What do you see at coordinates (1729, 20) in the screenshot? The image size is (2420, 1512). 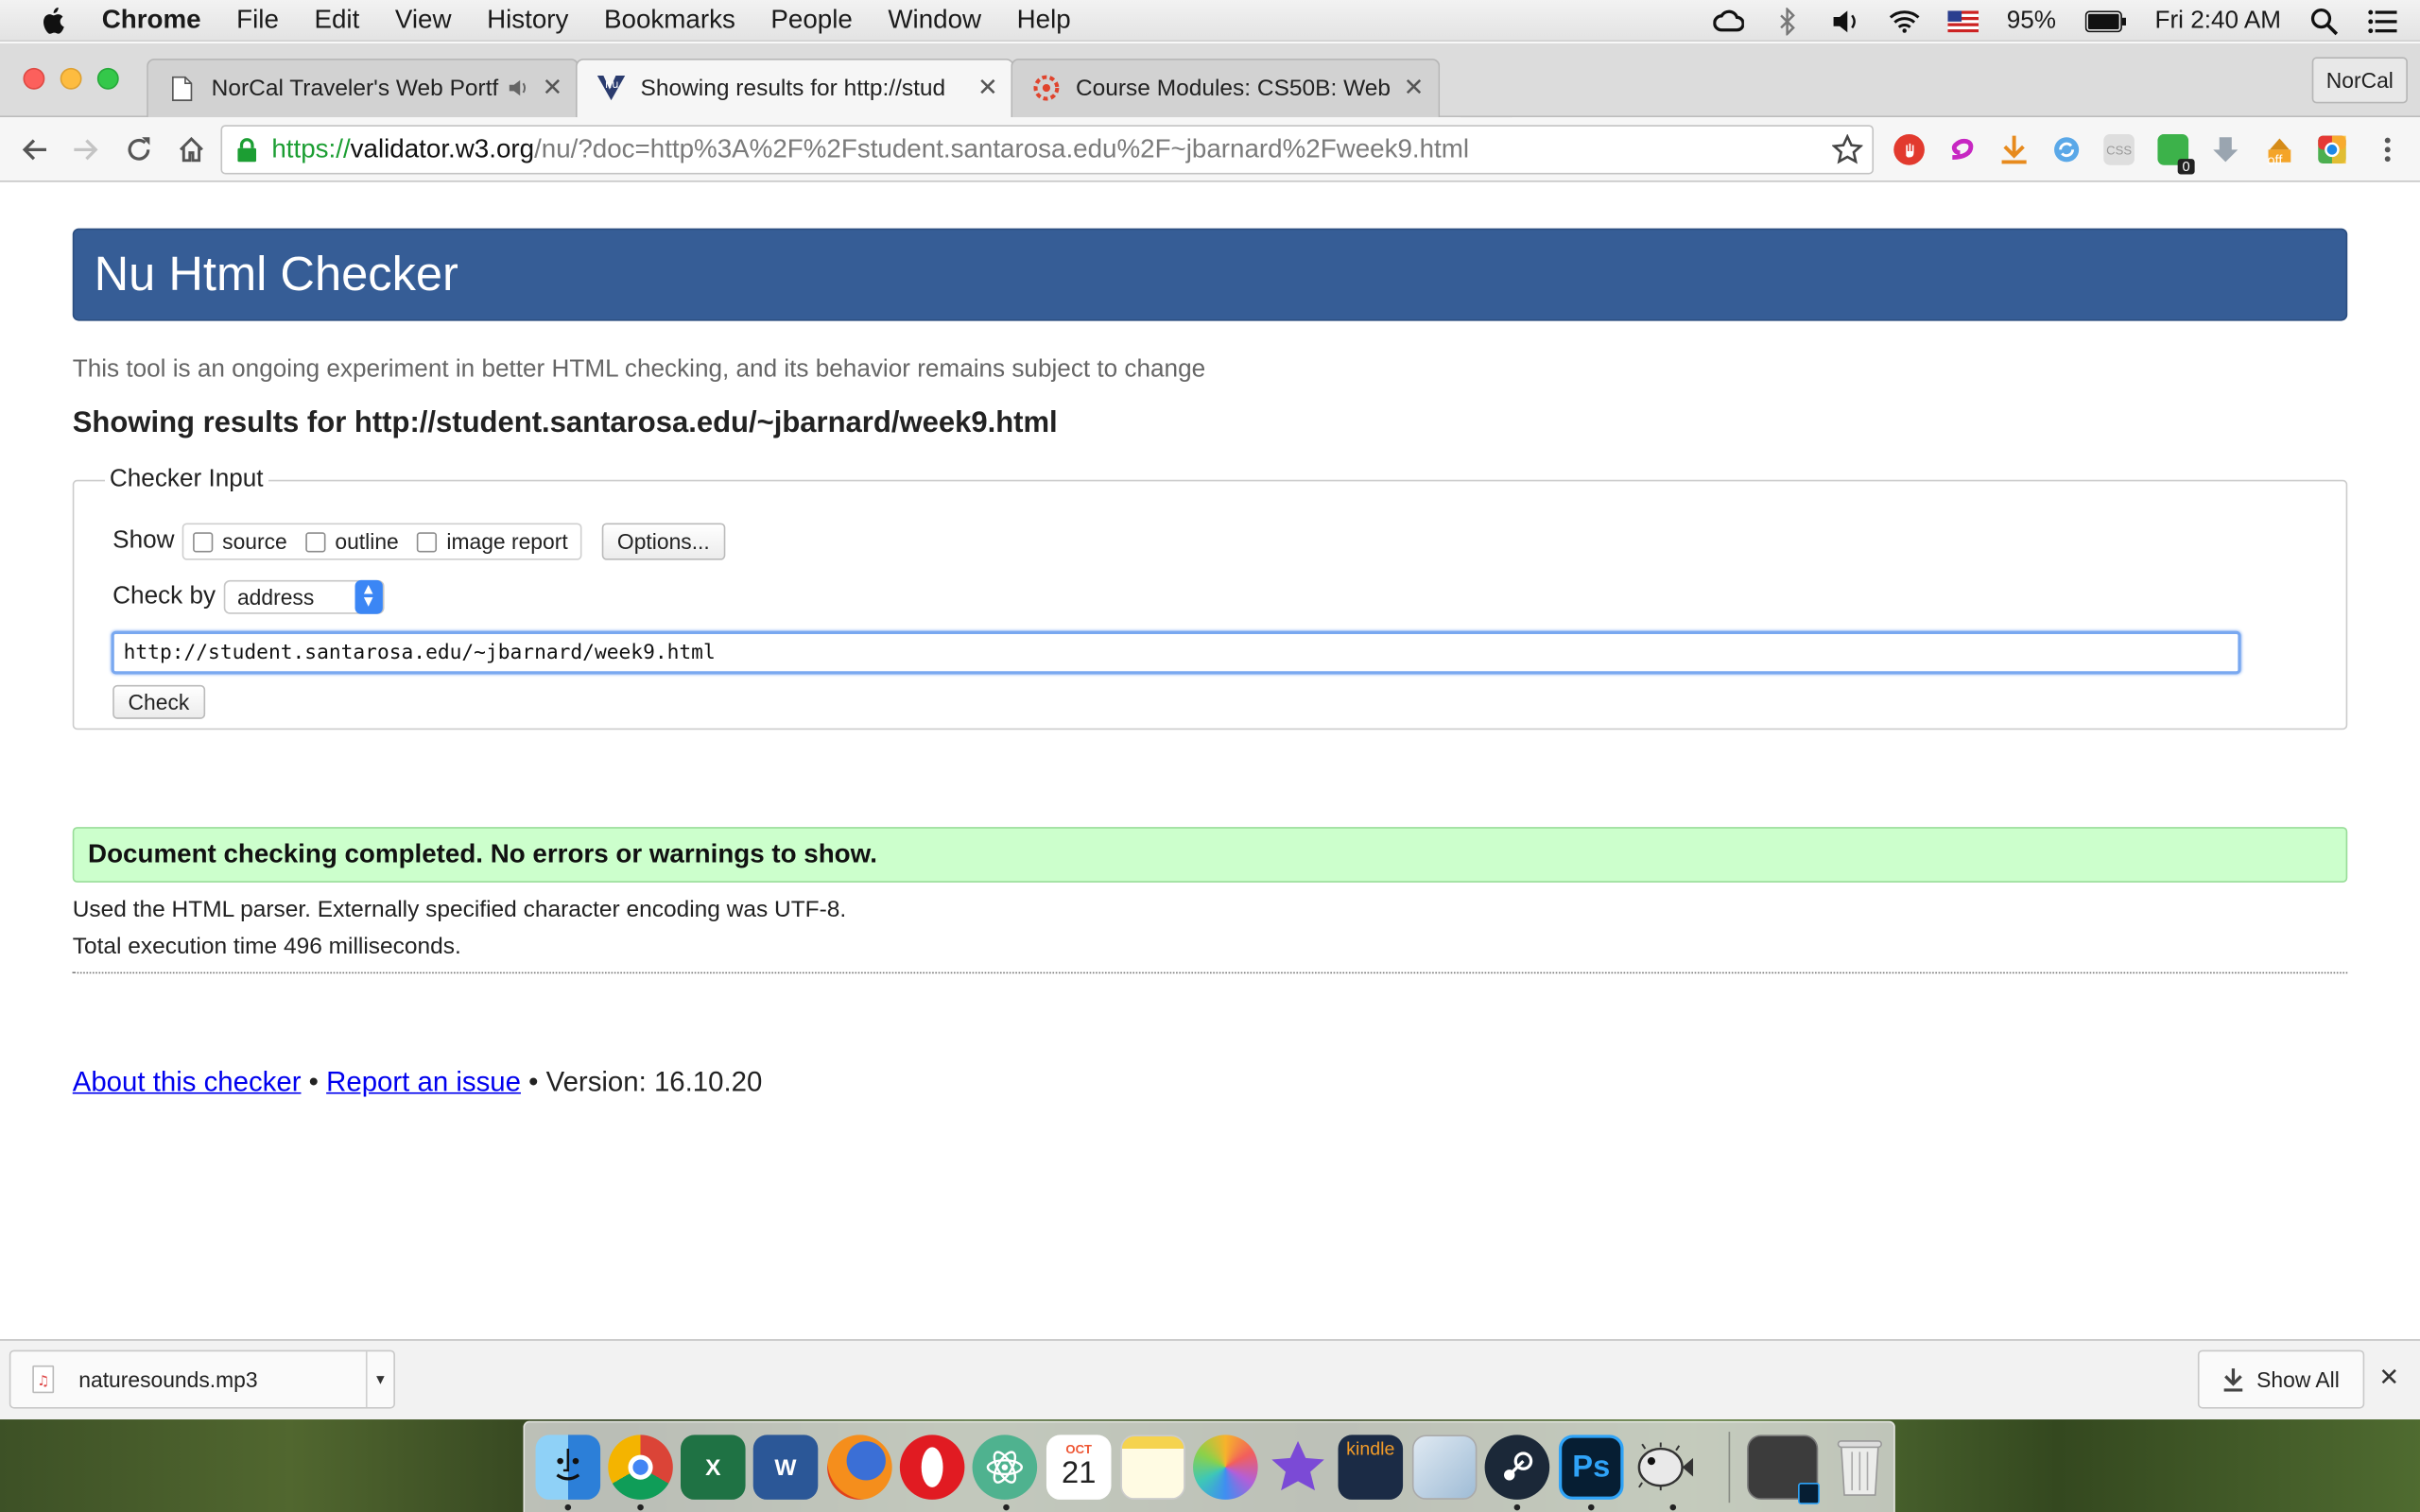 I see `creative-cloud-icon` at bounding box center [1729, 20].